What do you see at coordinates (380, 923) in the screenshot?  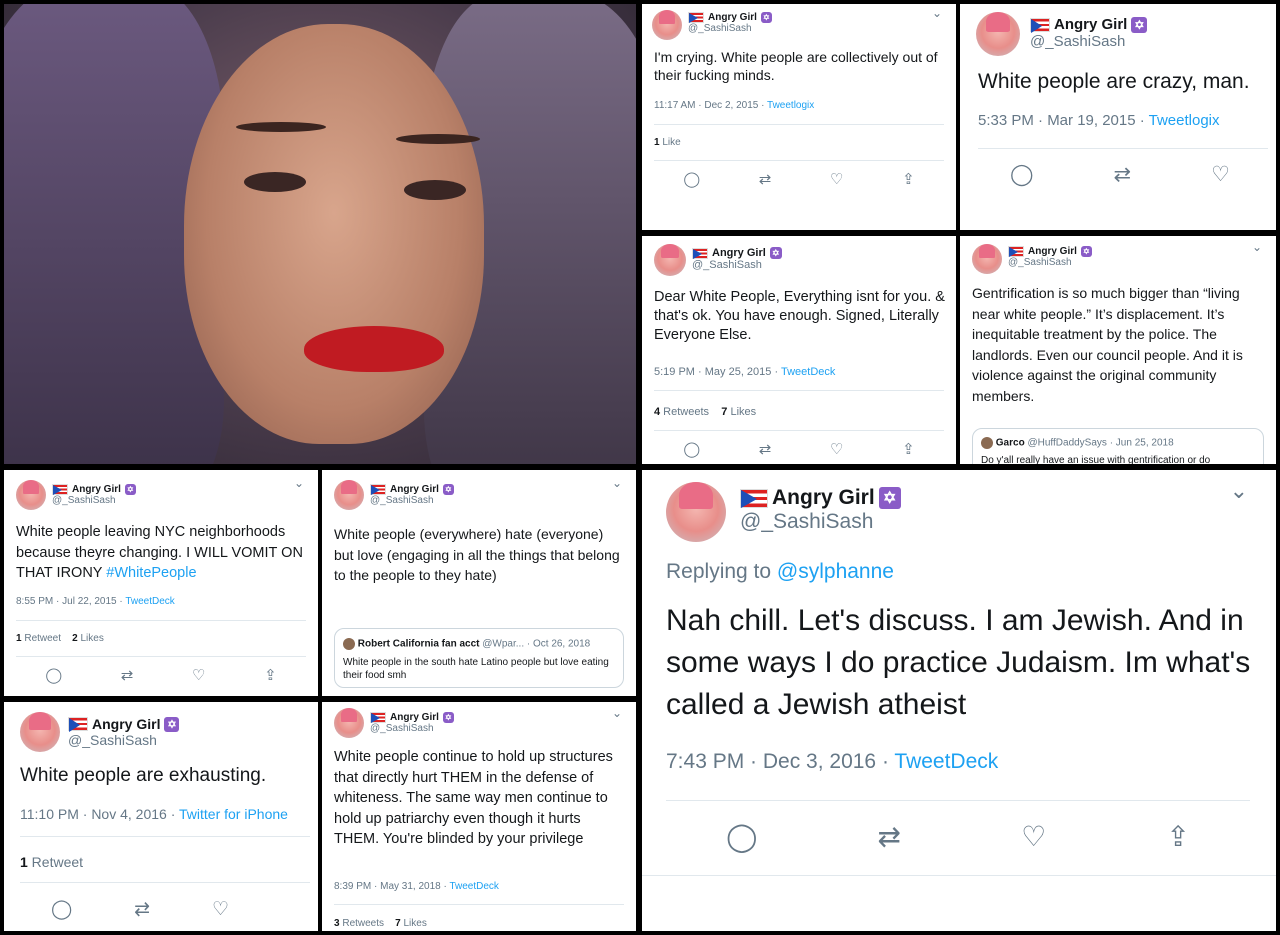 I see `engagement-stats: 3 Retweets 7 Likes` at bounding box center [380, 923].